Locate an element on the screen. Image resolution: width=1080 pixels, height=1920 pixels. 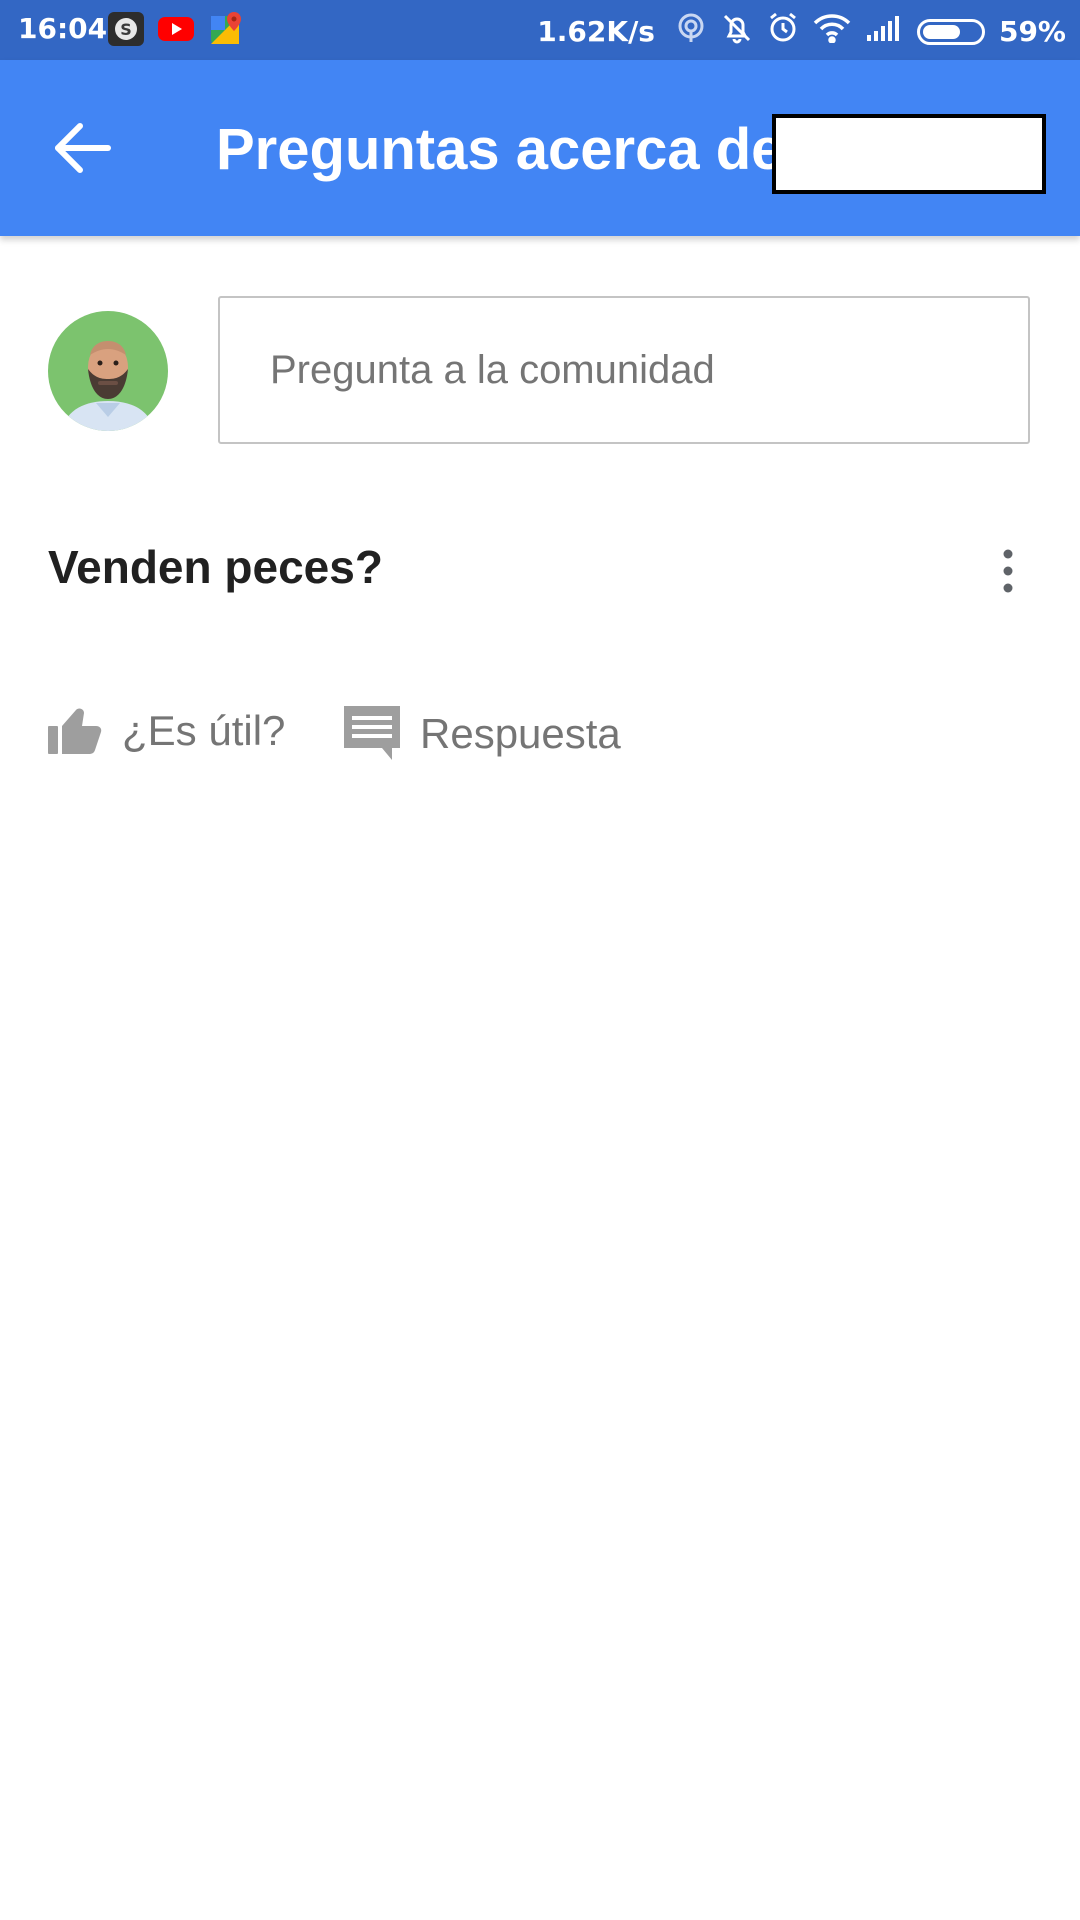
alarm-icon is located at coordinates (783, 31).